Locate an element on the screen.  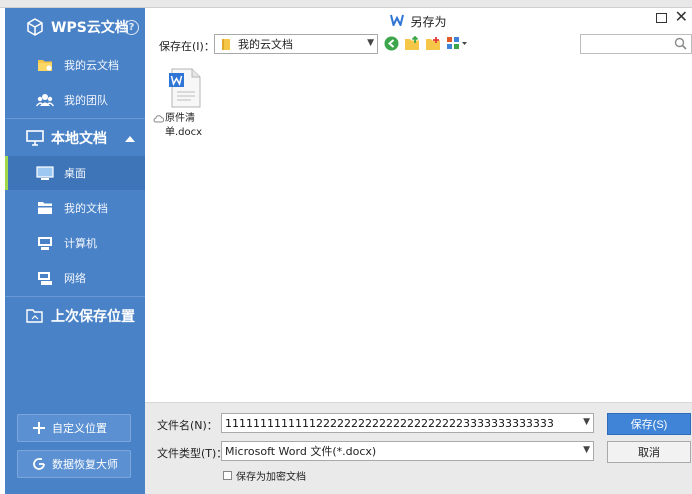
encrypt-label: 保存为加密文档 is located at coordinates (271, 477).